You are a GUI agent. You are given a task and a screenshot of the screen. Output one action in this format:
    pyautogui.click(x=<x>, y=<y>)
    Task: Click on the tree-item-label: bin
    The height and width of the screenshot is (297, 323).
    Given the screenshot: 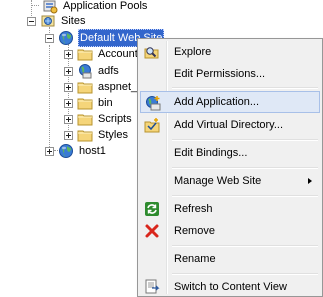 What is the action you would take?
    pyautogui.click(x=105, y=103)
    